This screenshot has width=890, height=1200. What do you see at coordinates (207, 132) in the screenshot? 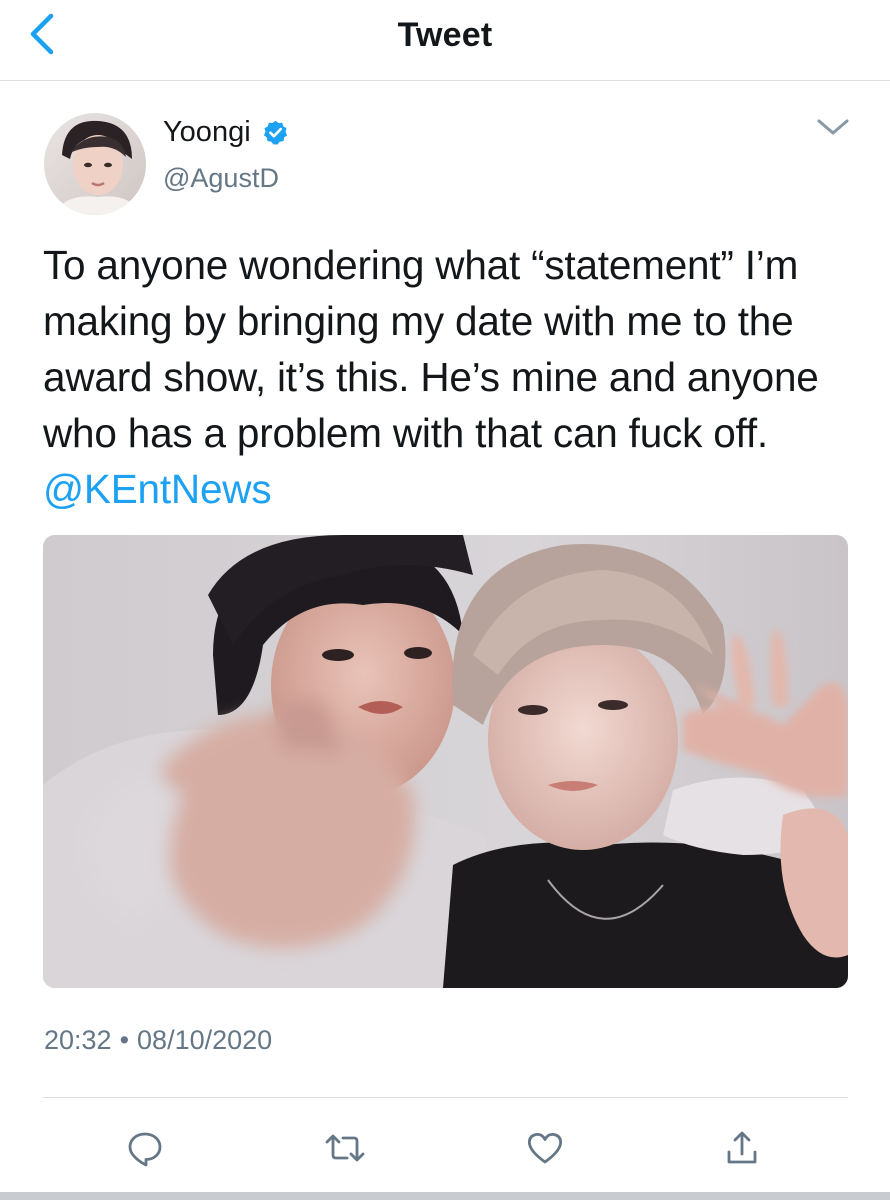
I see `author-name: Yoongi` at bounding box center [207, 132].